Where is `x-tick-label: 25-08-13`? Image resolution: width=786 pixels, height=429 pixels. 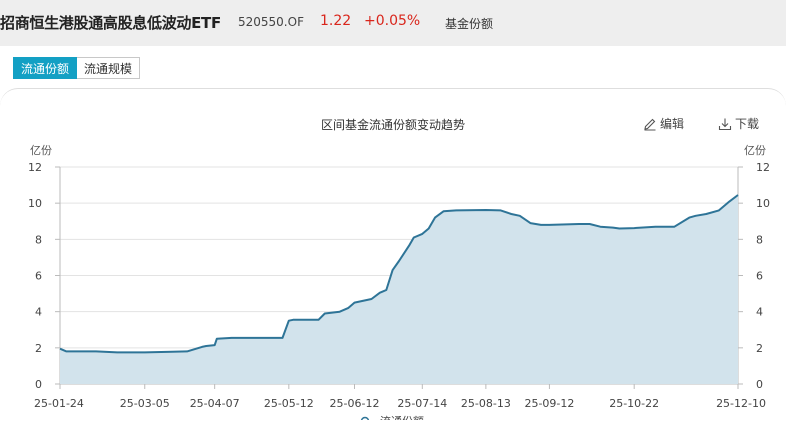
x-tick-label: 25-08-13 is located at coordinates (486, 403).